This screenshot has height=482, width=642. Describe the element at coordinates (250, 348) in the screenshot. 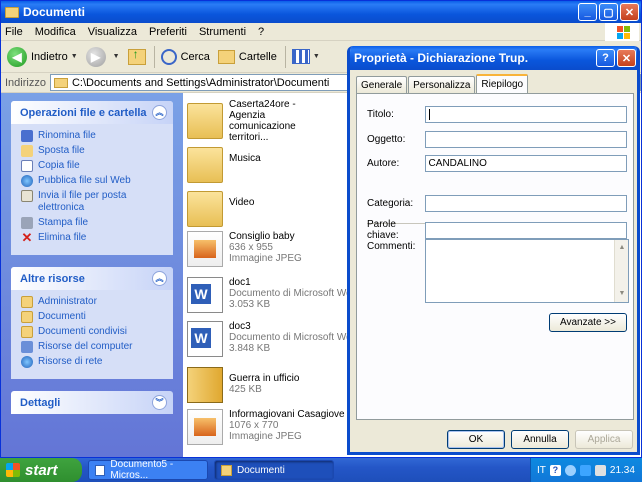

I see `file-size: 3.848 KB` at that location.